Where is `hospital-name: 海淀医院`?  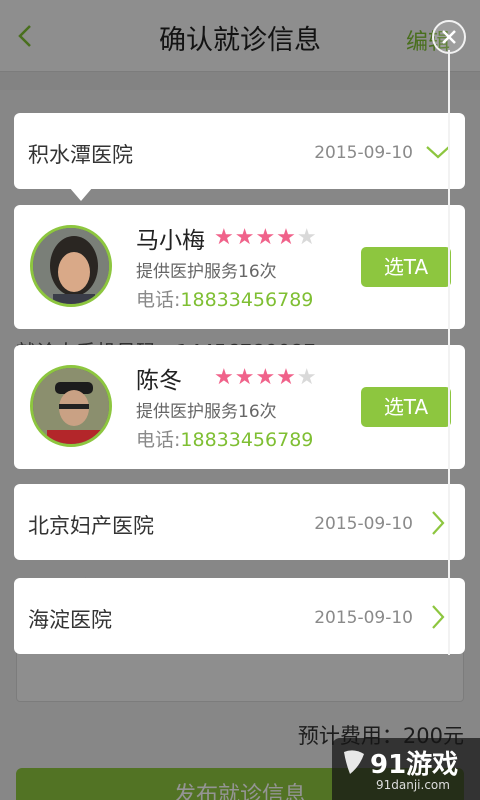 hospital-name: 海淀医院 is located at coordinates (70, 620).